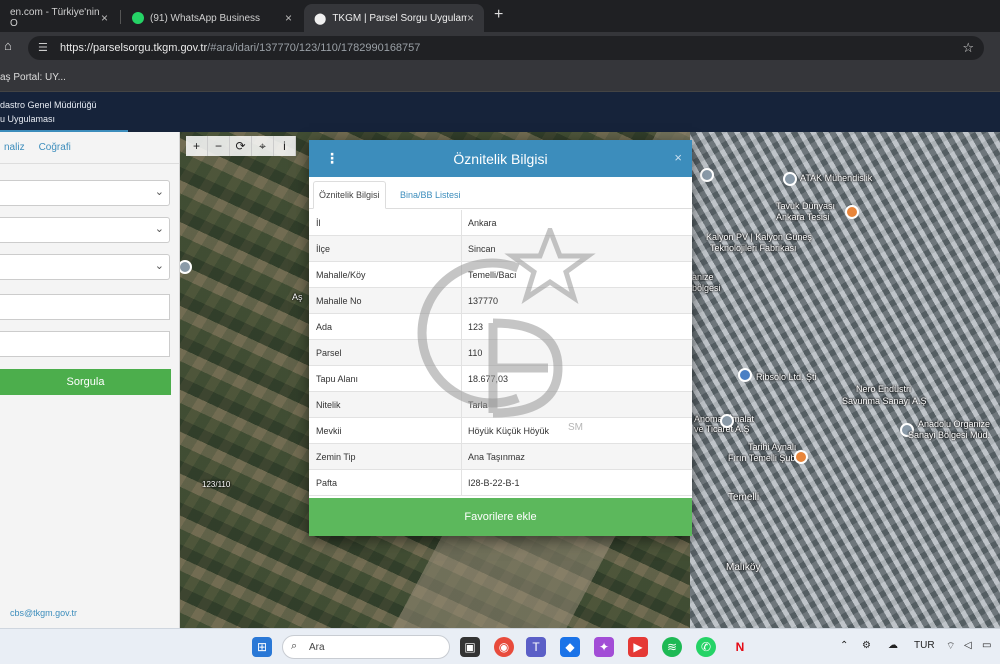 This screenshot has width=1000, height=664. Describe the element at coordinates (884, 401) in the screenshot. I see `map-label: Savunma Sanayi A.Ş` at that location.